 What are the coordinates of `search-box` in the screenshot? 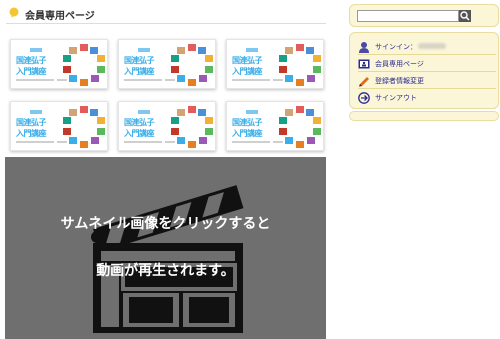 It's located at (424, 15).